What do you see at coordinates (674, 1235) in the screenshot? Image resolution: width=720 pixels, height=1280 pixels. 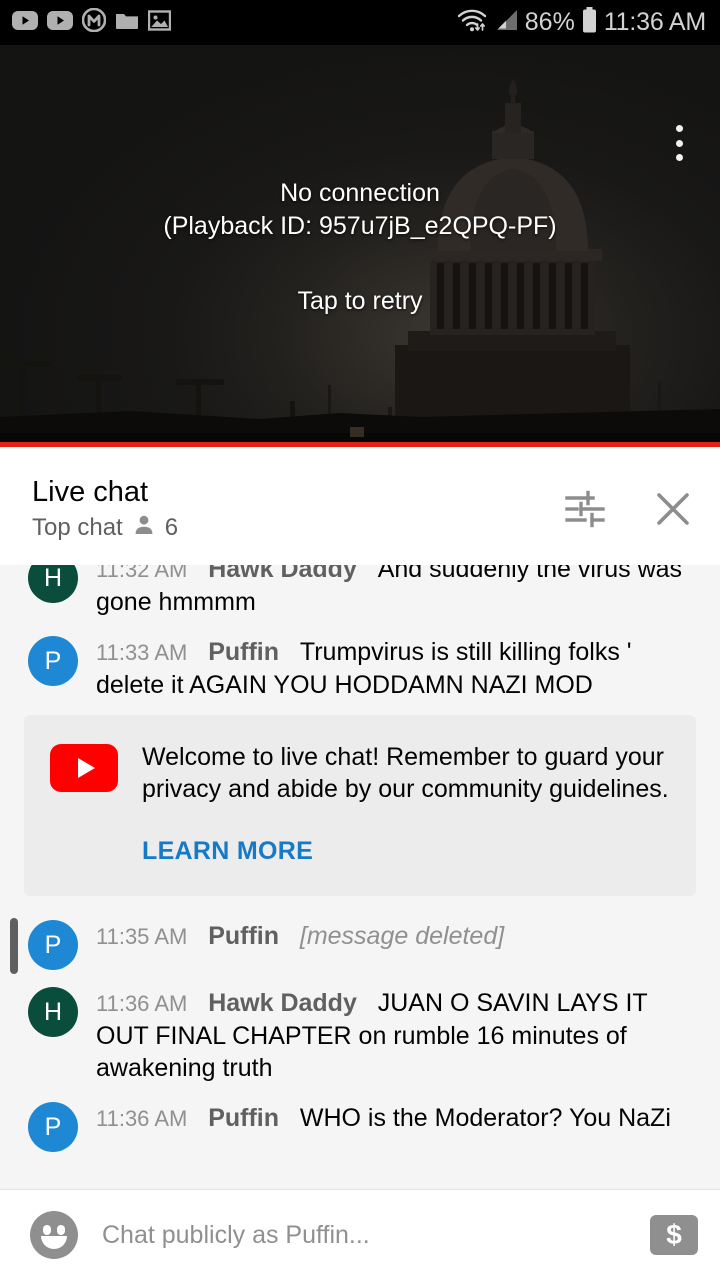 I see `super-chat-icon: $` at bounding box center [674, 1235].